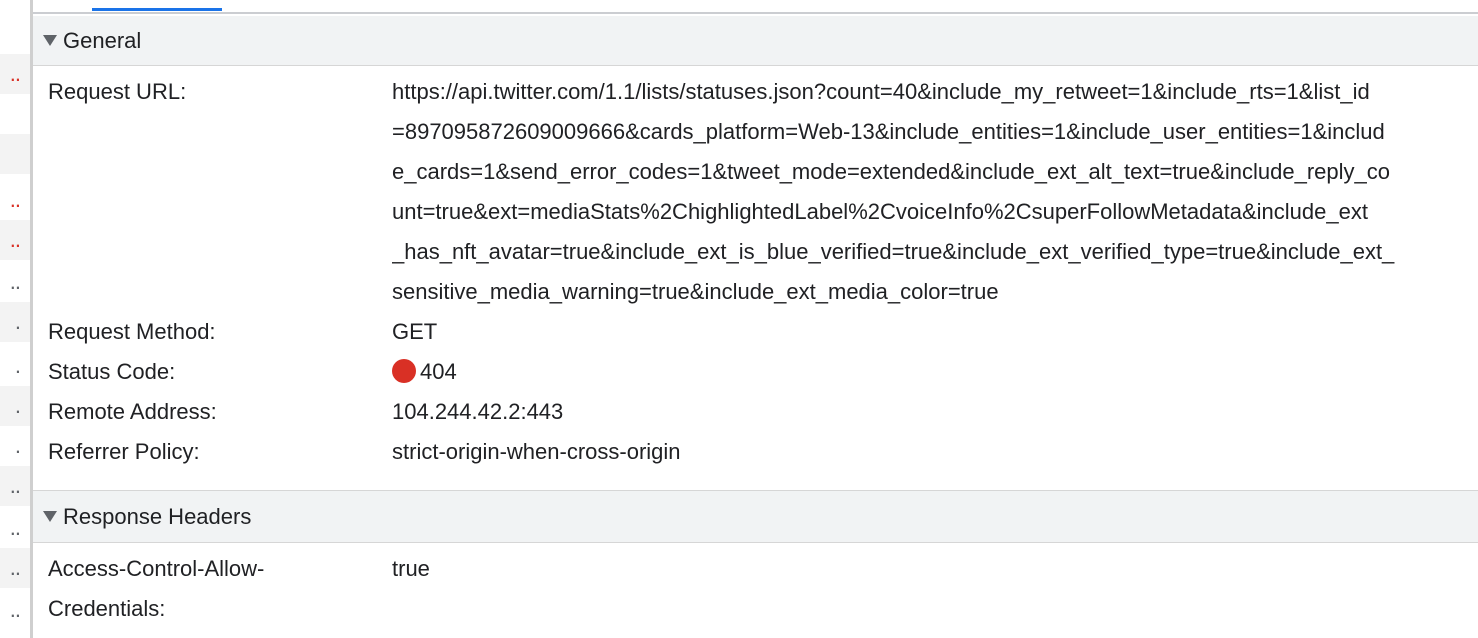 Image resolution: width=1478 pixels, height=638 pixels. Describe the element at coordinates (755, 516) in the screenshot. I see `response-headers-section-header: Response Headers` at that location.